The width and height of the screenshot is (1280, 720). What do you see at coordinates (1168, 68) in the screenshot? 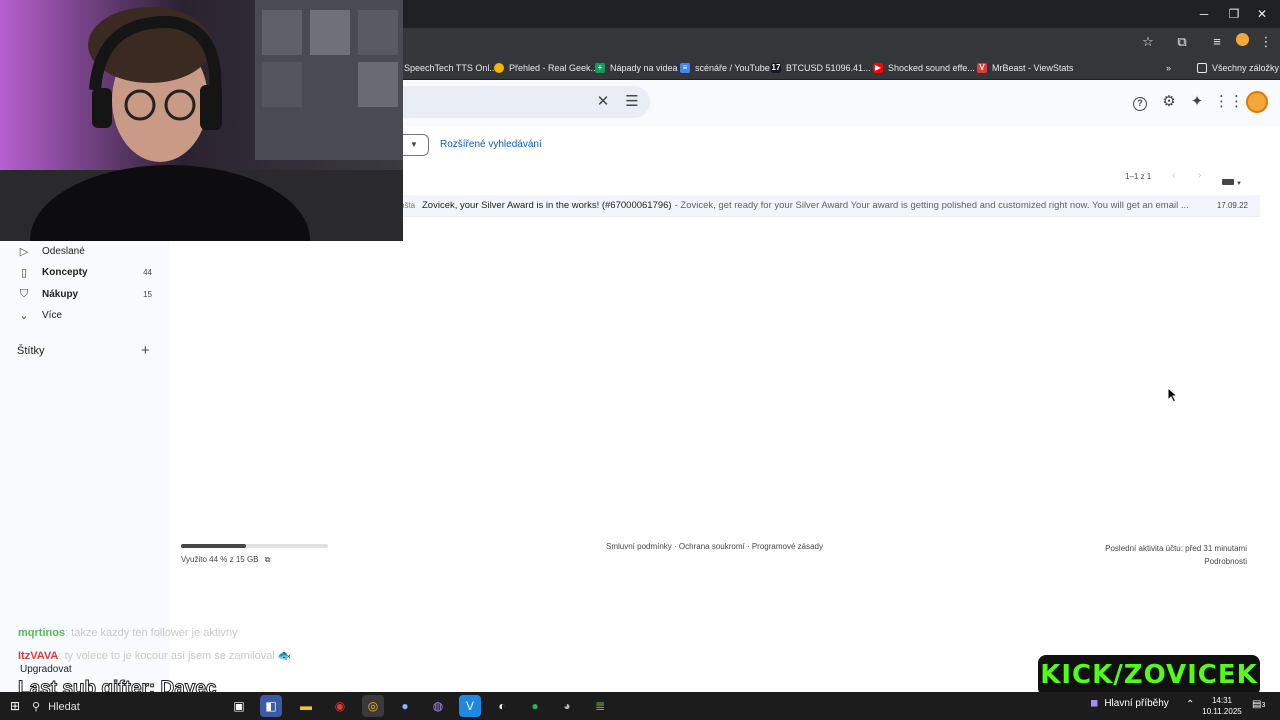
I see `more-bookmarks-button: »` at bounding box center [1168, 68].